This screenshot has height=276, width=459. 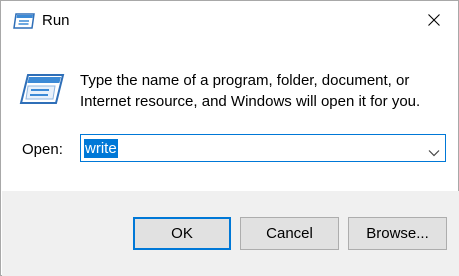 I want to click on open-combobox: write, so click(x=263, y=148).